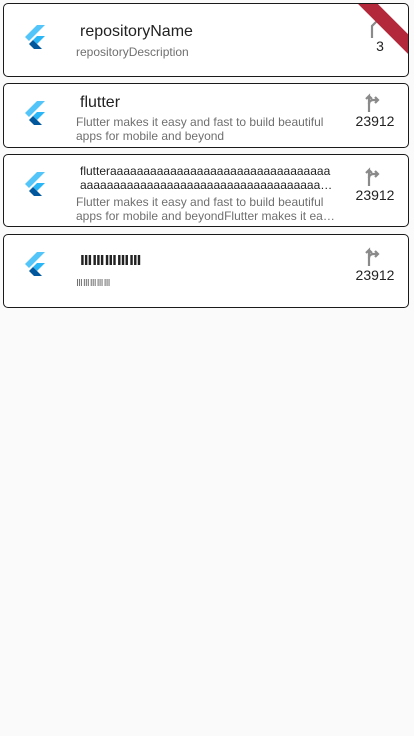 This screenshot has width=414, height=736. What do you see at coordinates (100, 102) in the screenshot?
I see `repository-name: flutter` at bounding box center [100, 102].